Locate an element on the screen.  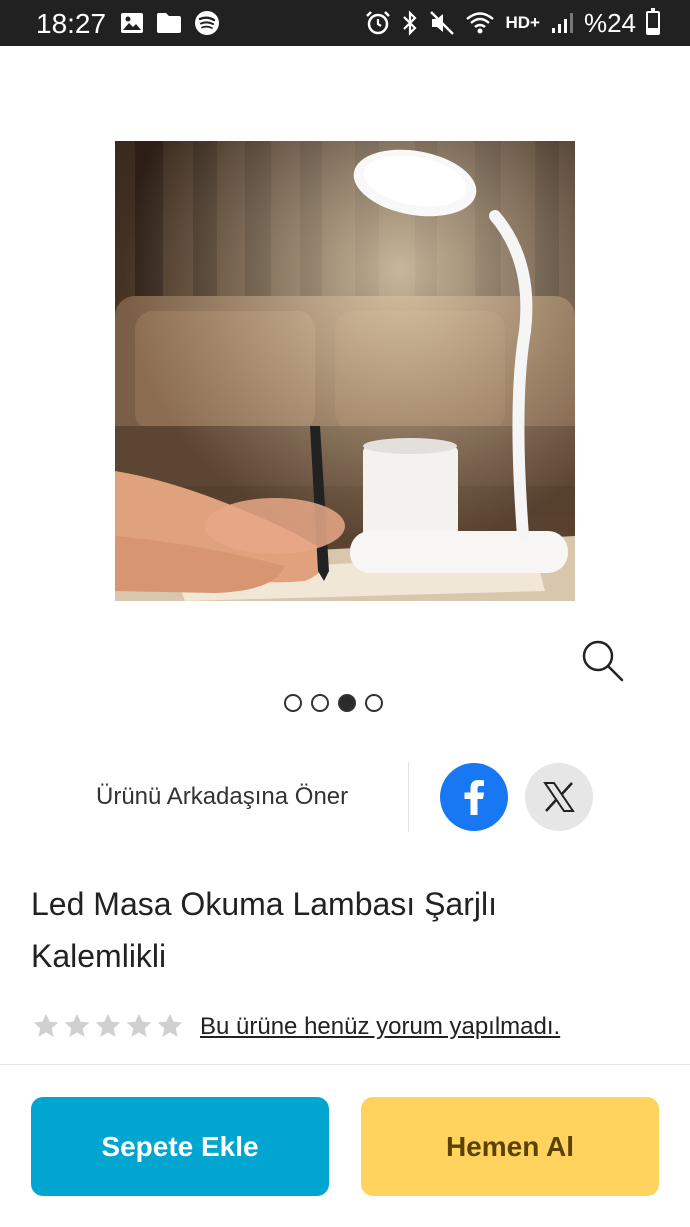
gallery-pagination is located at coordinates (333, 703).